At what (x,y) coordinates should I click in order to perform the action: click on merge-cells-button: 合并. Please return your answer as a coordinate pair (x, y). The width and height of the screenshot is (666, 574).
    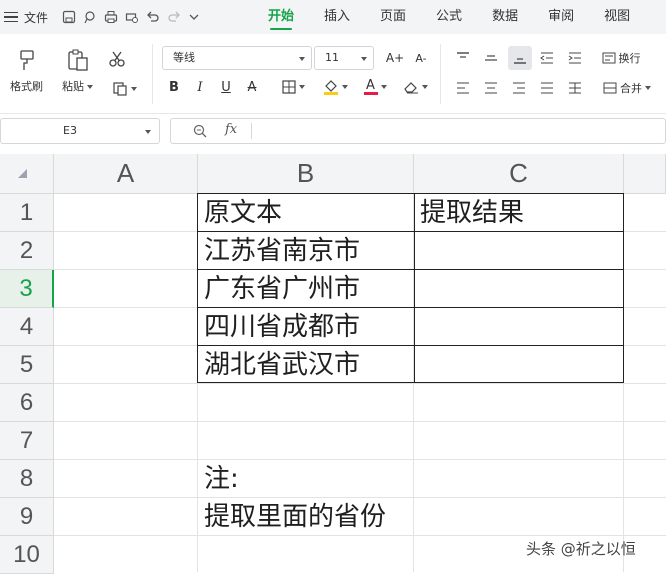
    Looking at the image, I should click on (627, 88).